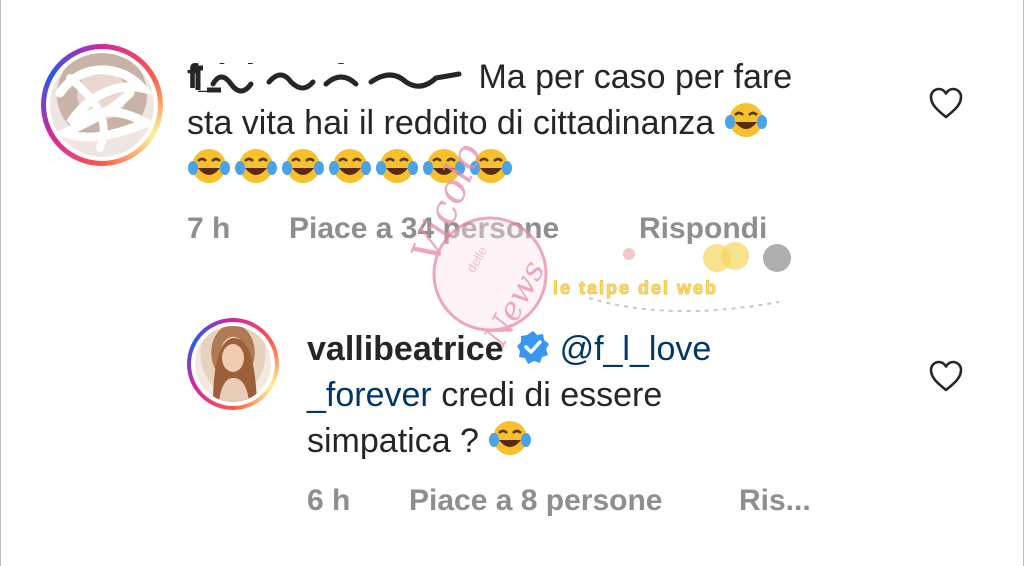  Describe the element at coordinates (209, 228) in the screenshot. I see `comment-timestamp: 7 h` at that location.